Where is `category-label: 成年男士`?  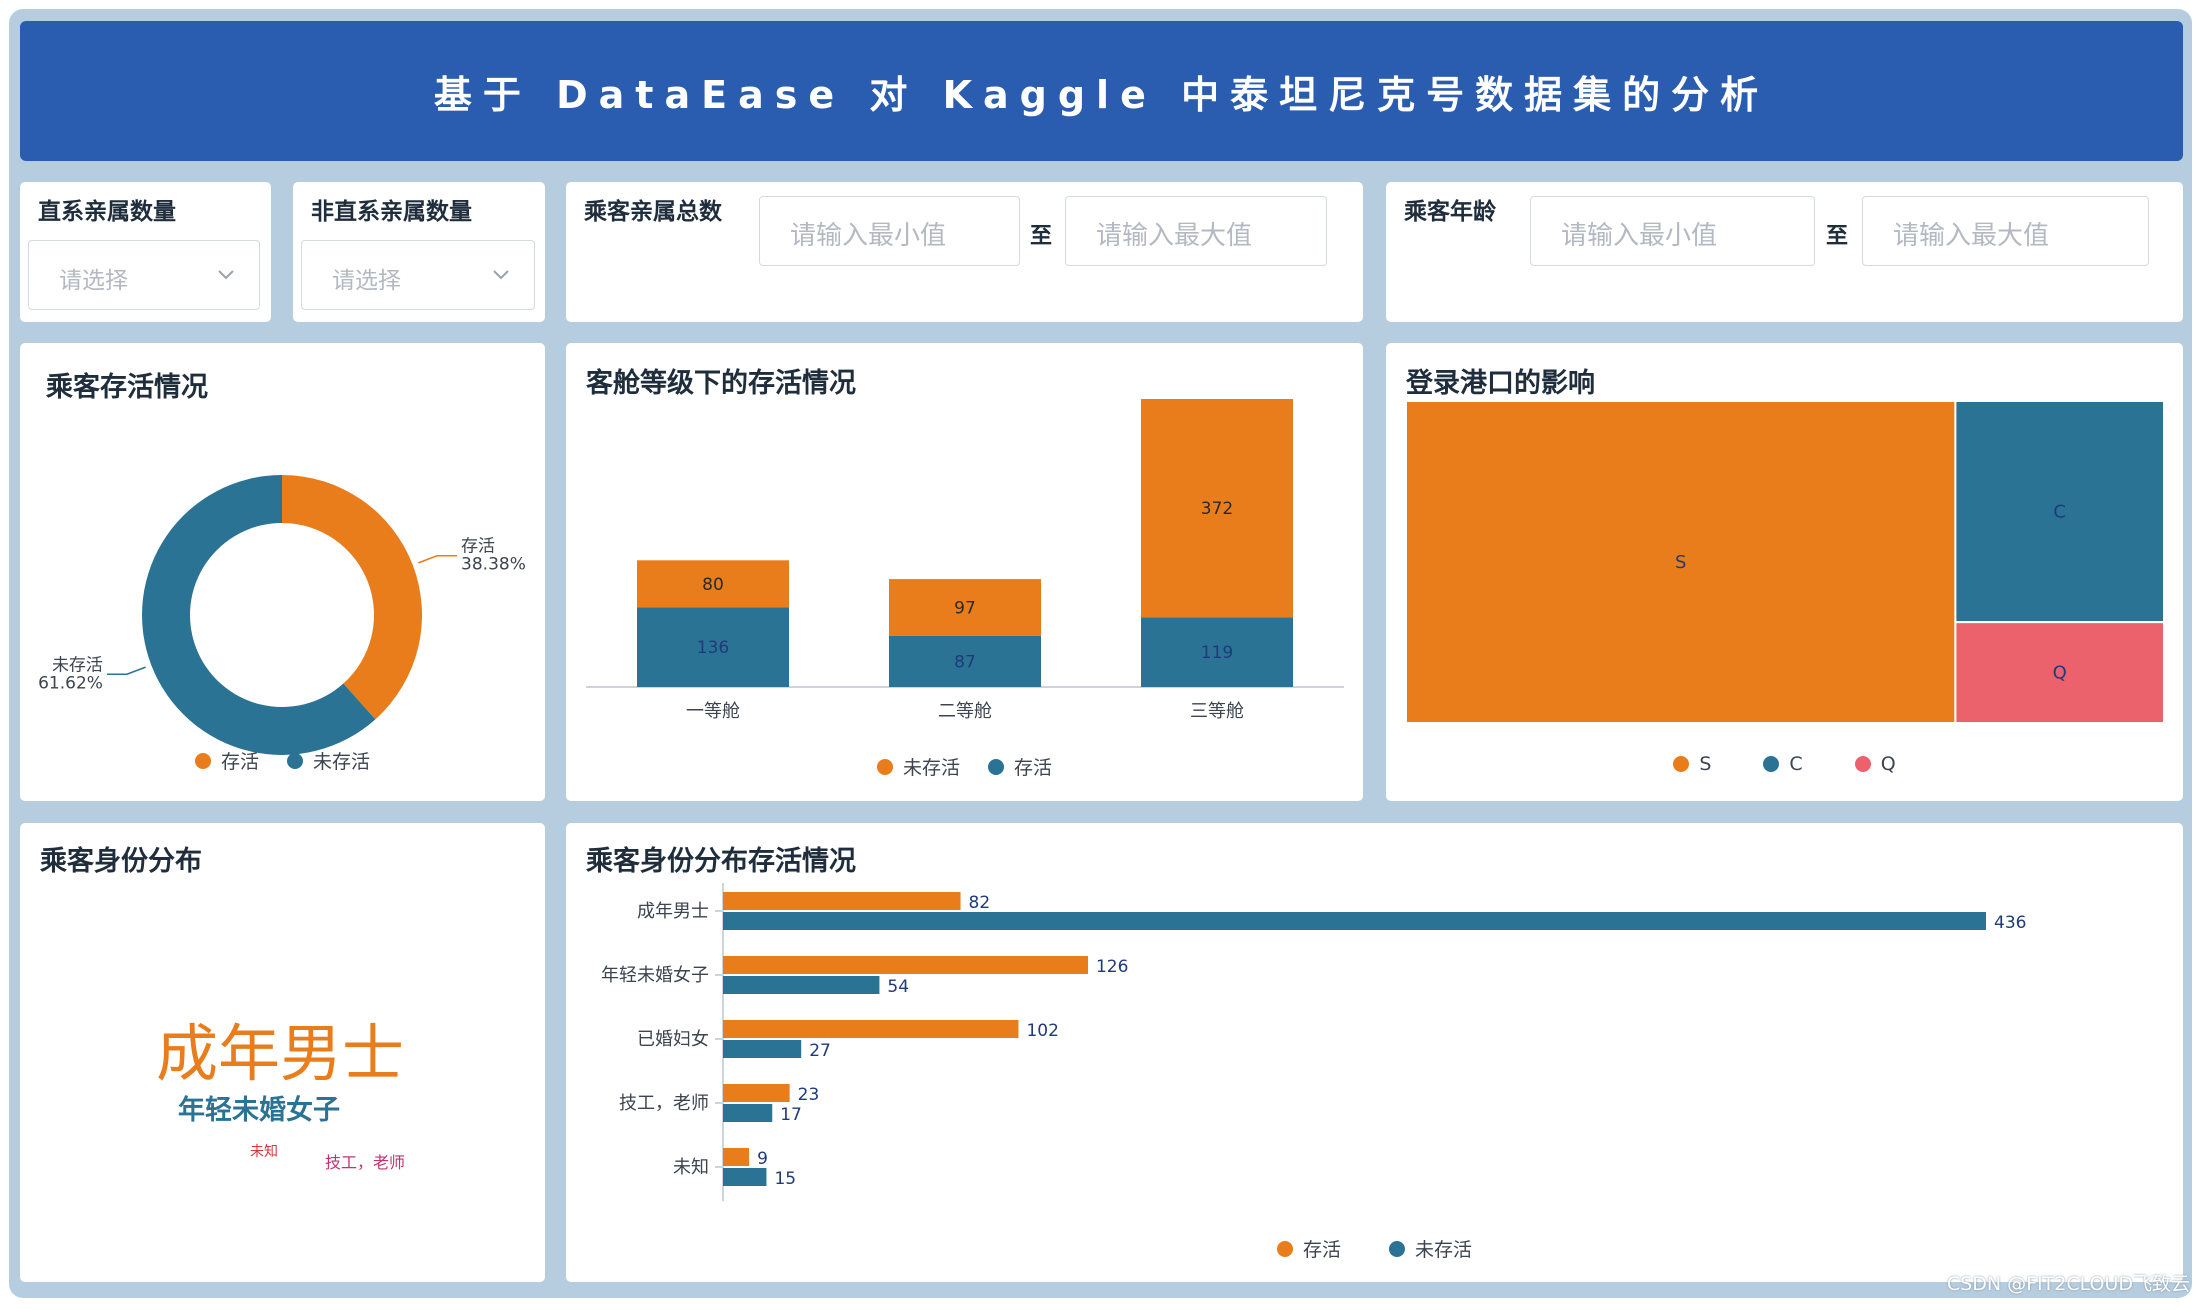
category-label: 成年男士 is located at coordinates (673, 911).